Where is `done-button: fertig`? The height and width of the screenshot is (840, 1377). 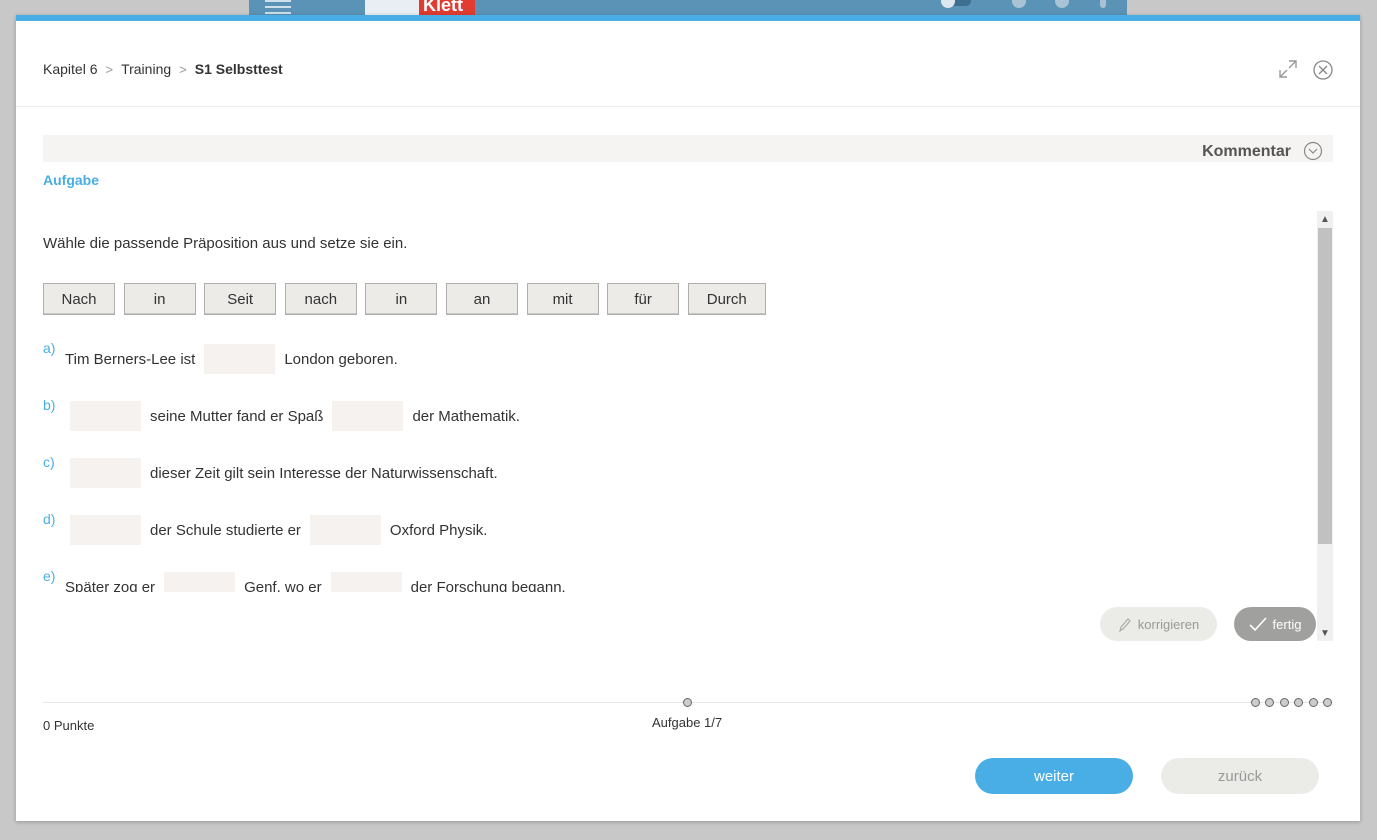
done-button: fertig is located at coordinates (1275, 624).